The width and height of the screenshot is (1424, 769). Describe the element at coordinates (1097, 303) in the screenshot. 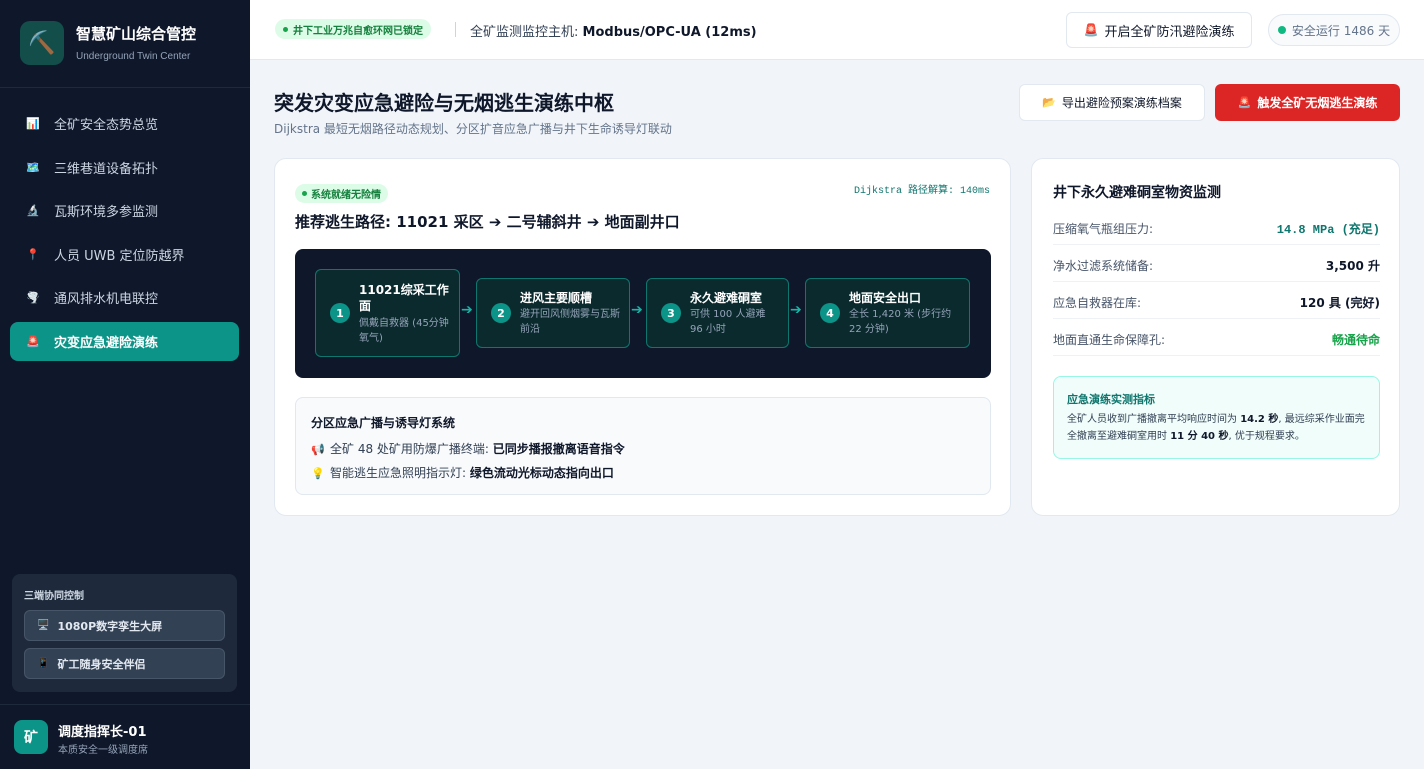

I see `supply-label: 应急自救器在库:` at that location.